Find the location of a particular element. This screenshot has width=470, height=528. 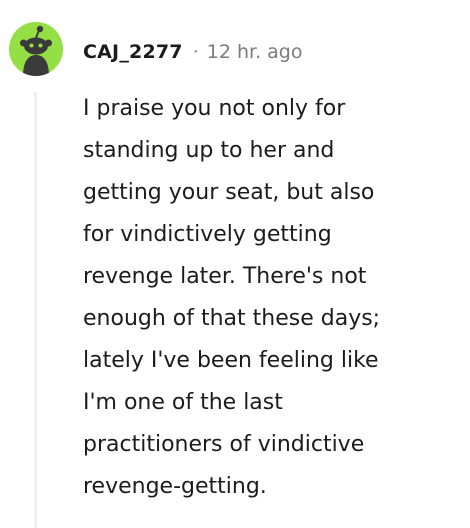

comment-body-line: revenge later. There's not is located at coordinates (225, 276).